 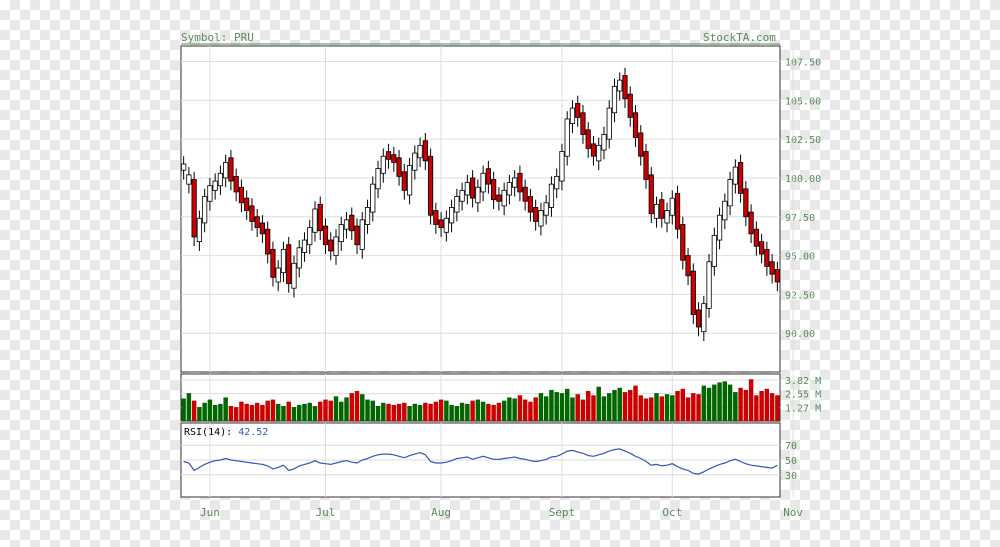 I want to click on price-tick-label: 100.00, so click(x=803, y=179).